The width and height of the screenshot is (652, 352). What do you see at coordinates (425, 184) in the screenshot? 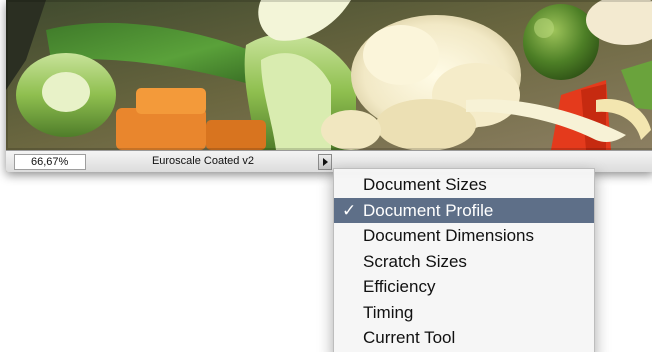
I see `menu-item-label: Document Sizes` at bounding box center [425, 184].